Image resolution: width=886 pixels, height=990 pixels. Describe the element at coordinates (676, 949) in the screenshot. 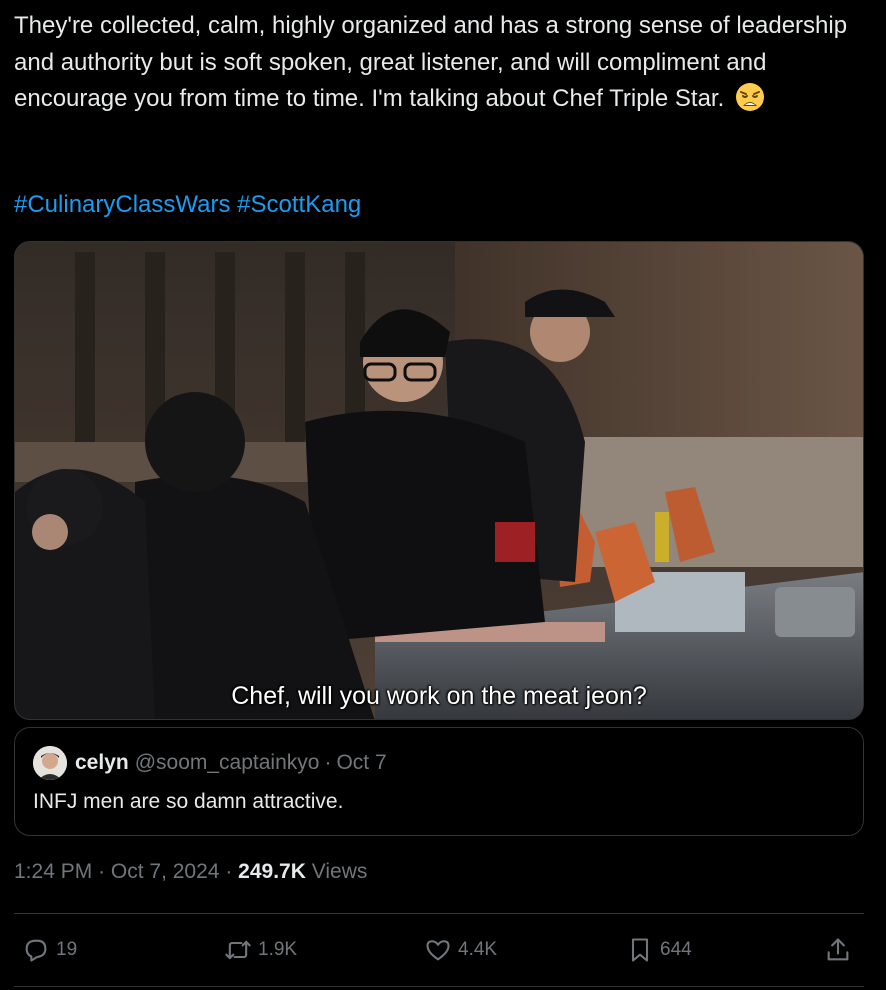

I see `bookmark-count: 644` at that location.